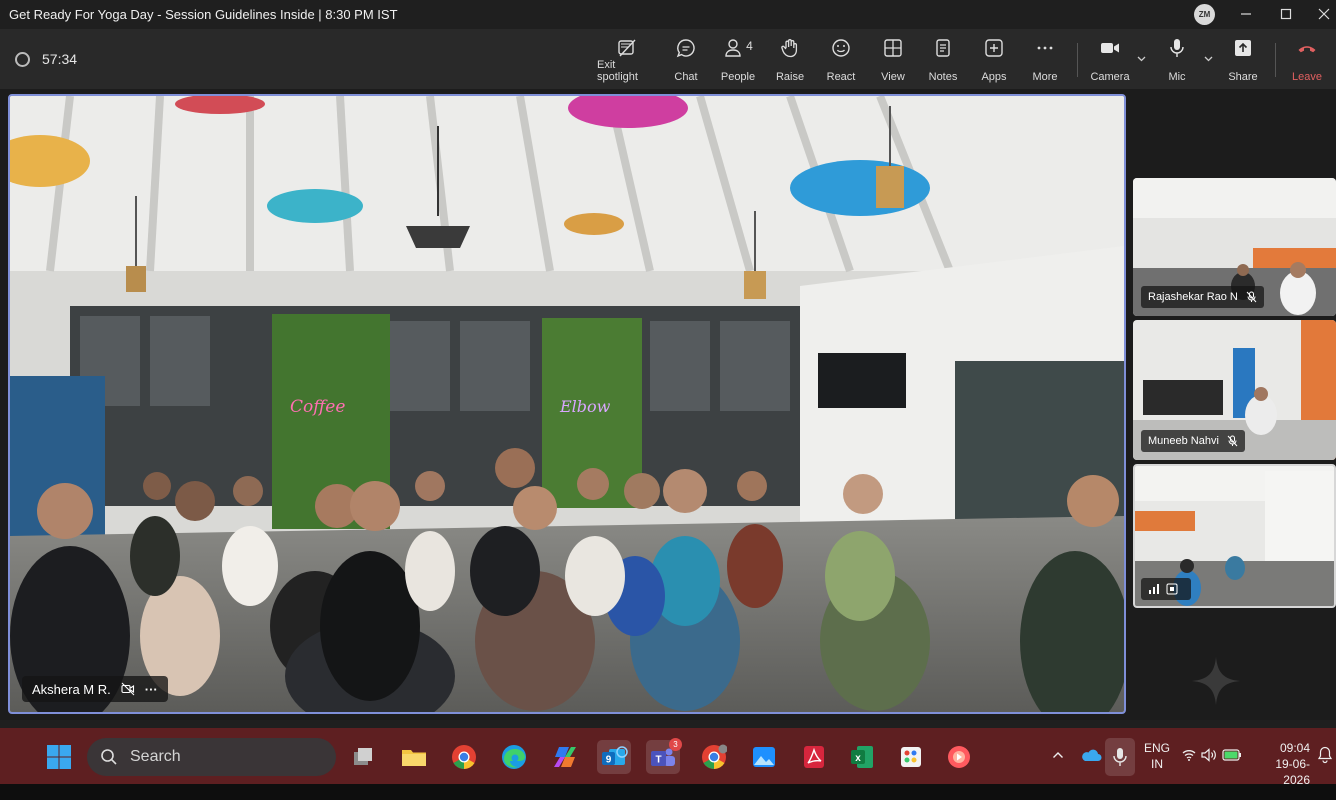 This screenshot has height=800, width=1336. I want to click on people-label: People, so click(738, 77).